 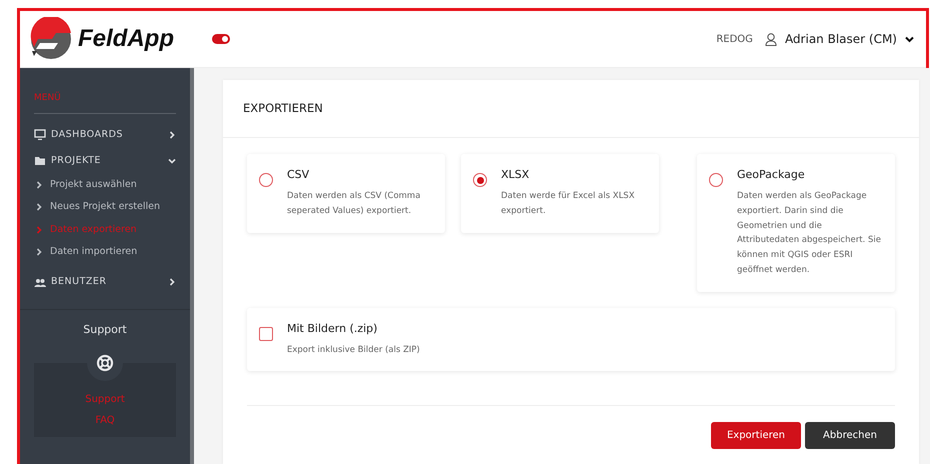 What do you see at coordinates (221, 39) in the screenshot?
I see `sidebar-toggle` at bounding box center [221, 39].